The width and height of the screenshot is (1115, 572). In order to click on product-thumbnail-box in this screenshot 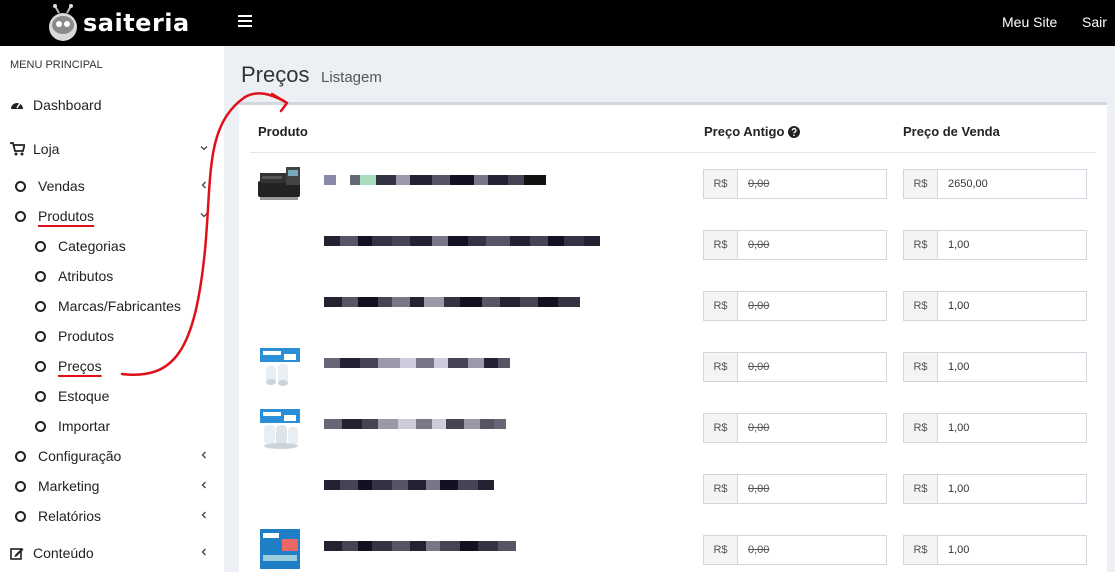, I will do `click(280, 549)`.